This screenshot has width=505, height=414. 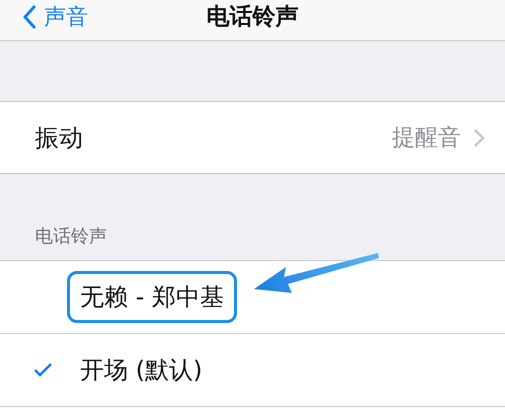 I want to click on highlighted-ringtone-label: 无赖 - 郑中基, so click(x=152, y=297).